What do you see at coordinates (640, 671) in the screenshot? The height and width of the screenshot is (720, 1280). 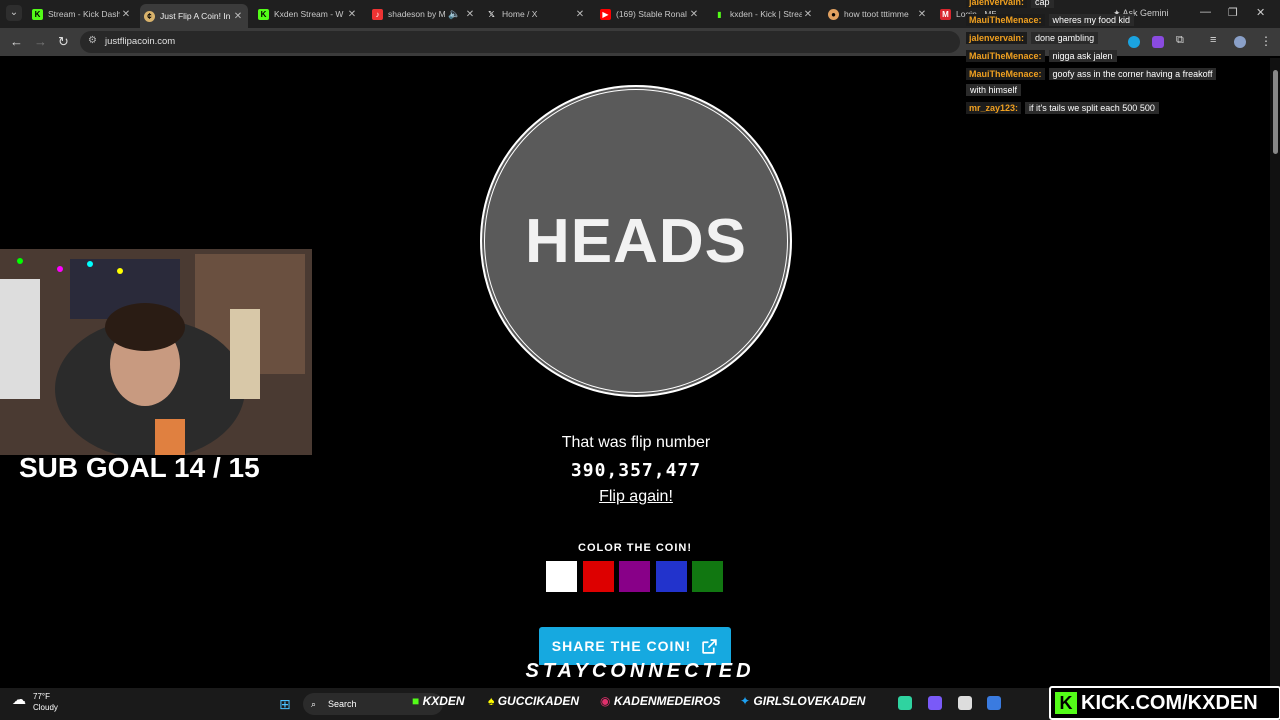 I see `stay-connected-text: STAYCONNECTED` at bounding box center [640, 671].